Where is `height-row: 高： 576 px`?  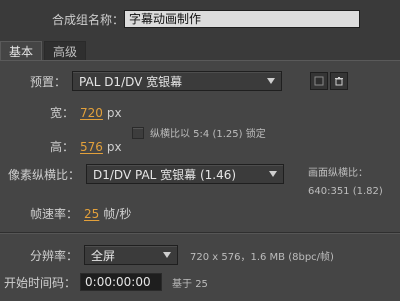
height-row: 高： 576 px is located at coordinates (86, 146).